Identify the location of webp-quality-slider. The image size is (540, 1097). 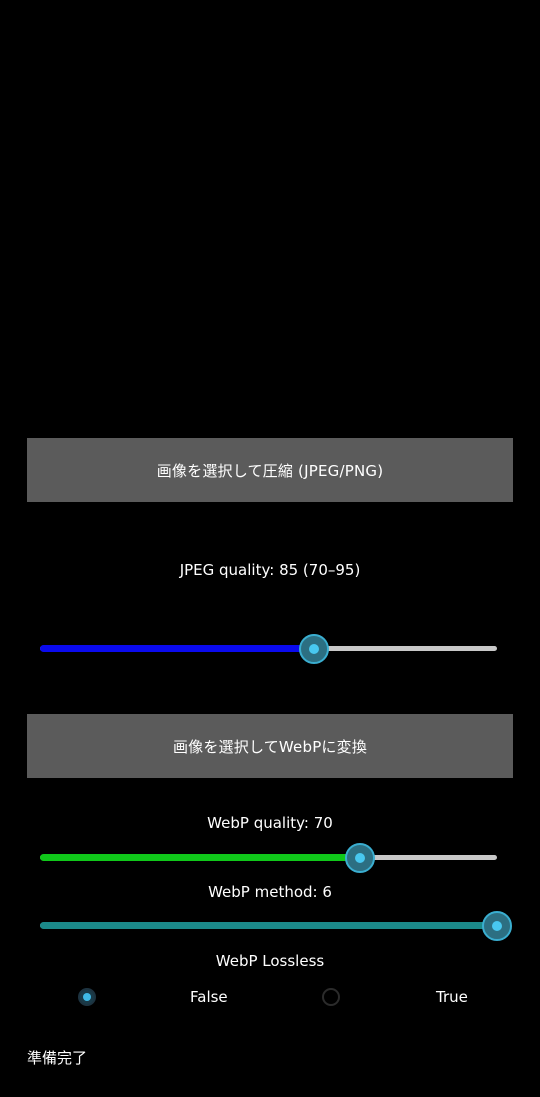
(268, 858).